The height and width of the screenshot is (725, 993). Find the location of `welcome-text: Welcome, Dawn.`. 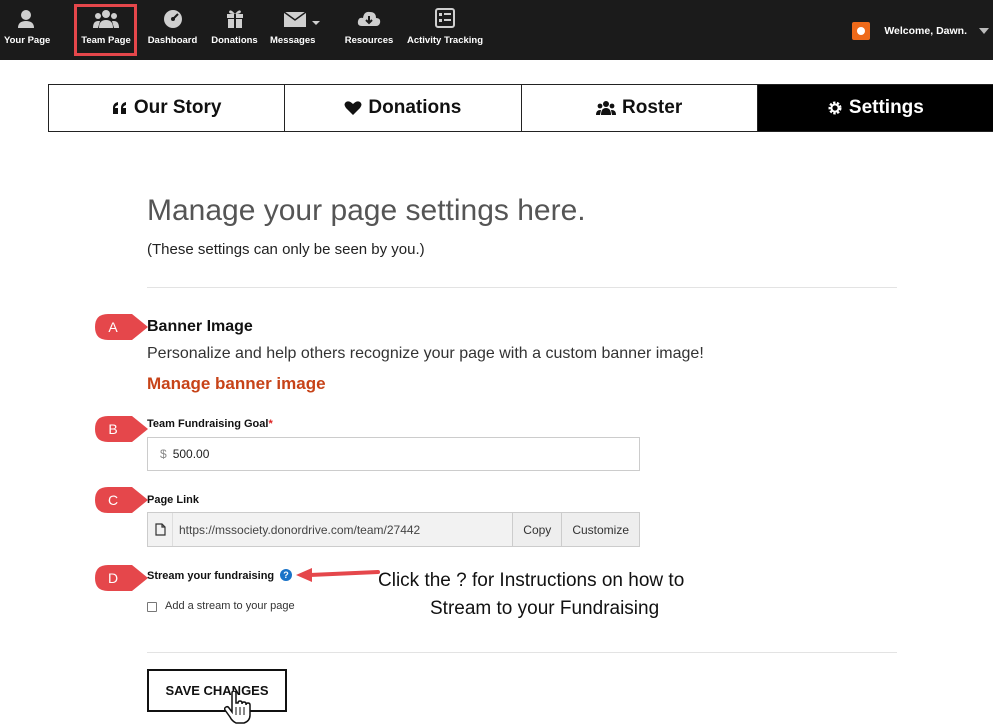

welcome-text: Welcome, Dawn. is located at coordinates (925, 31).